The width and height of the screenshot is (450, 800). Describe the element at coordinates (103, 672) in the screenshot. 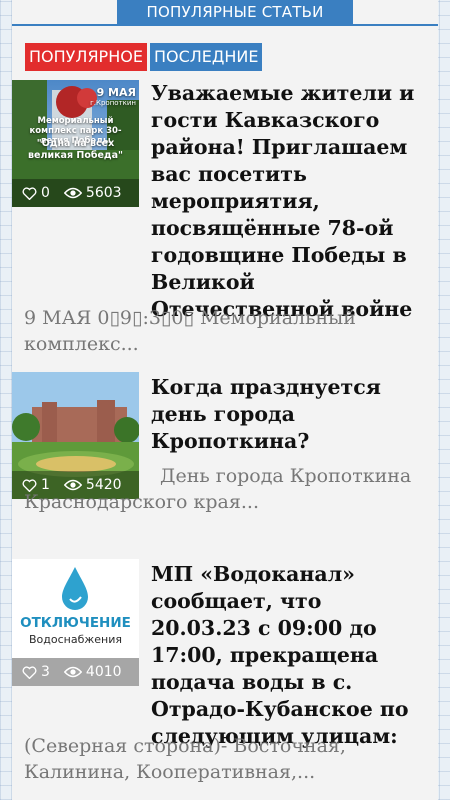

I see `views-count: 4010` at that location.